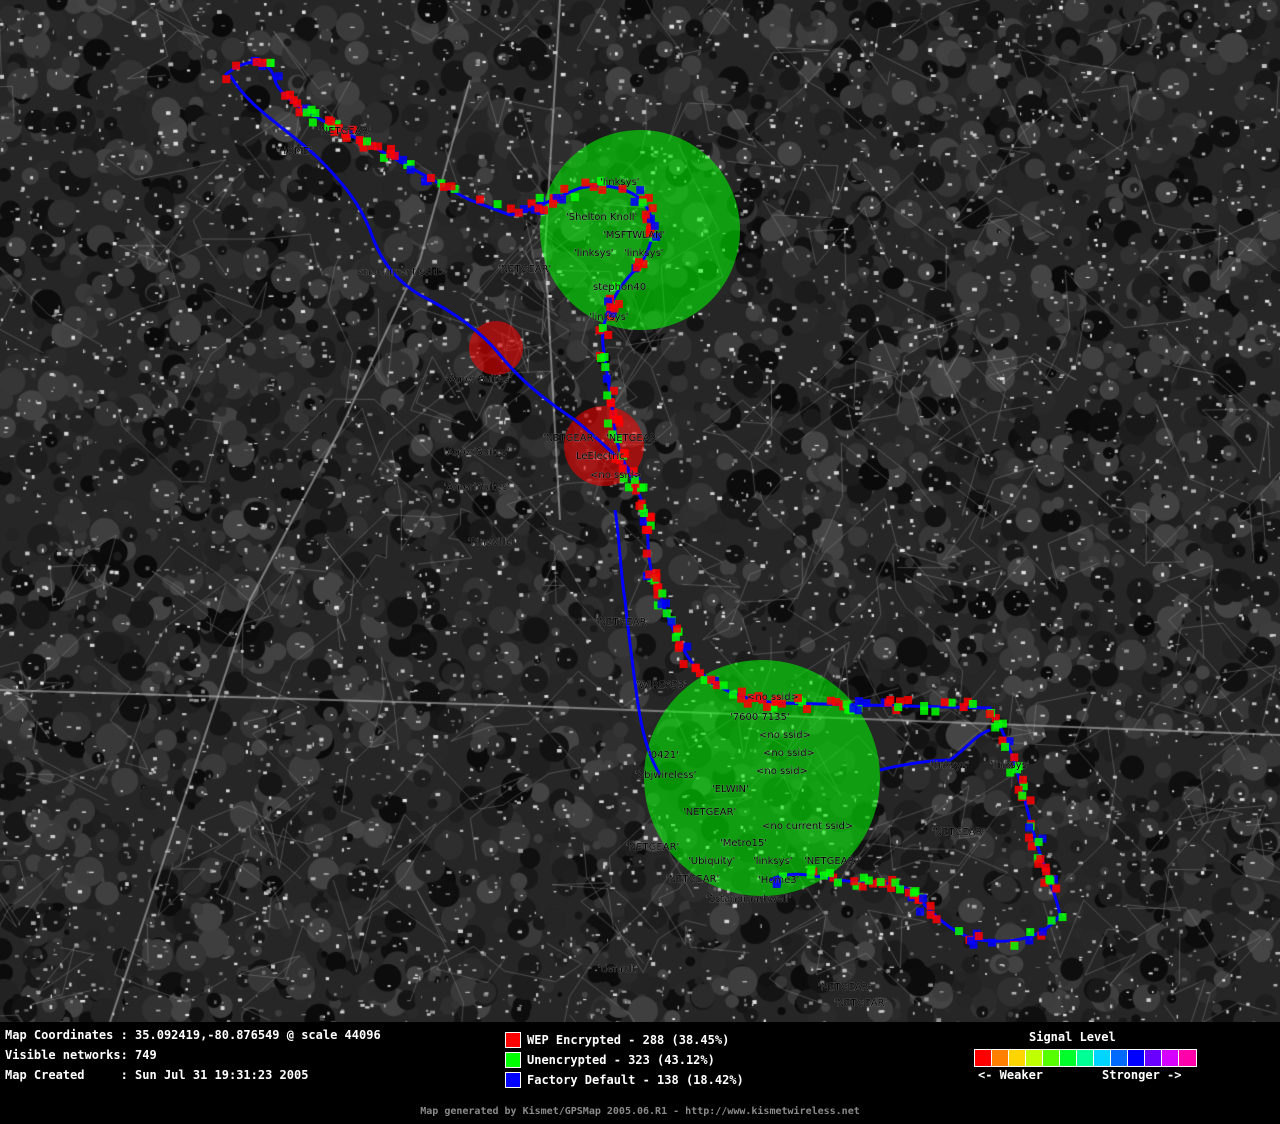  What do you see at coordinates (81, 1055) in the screenshot?
I see `visible-networks: Visible networks: 749` at bounding box center [81, 1055].